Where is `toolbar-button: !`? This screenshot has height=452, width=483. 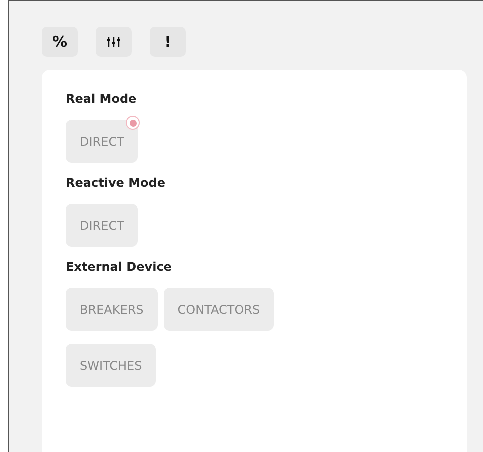
toolbar-button: ! is located at coordinates (168, 42).